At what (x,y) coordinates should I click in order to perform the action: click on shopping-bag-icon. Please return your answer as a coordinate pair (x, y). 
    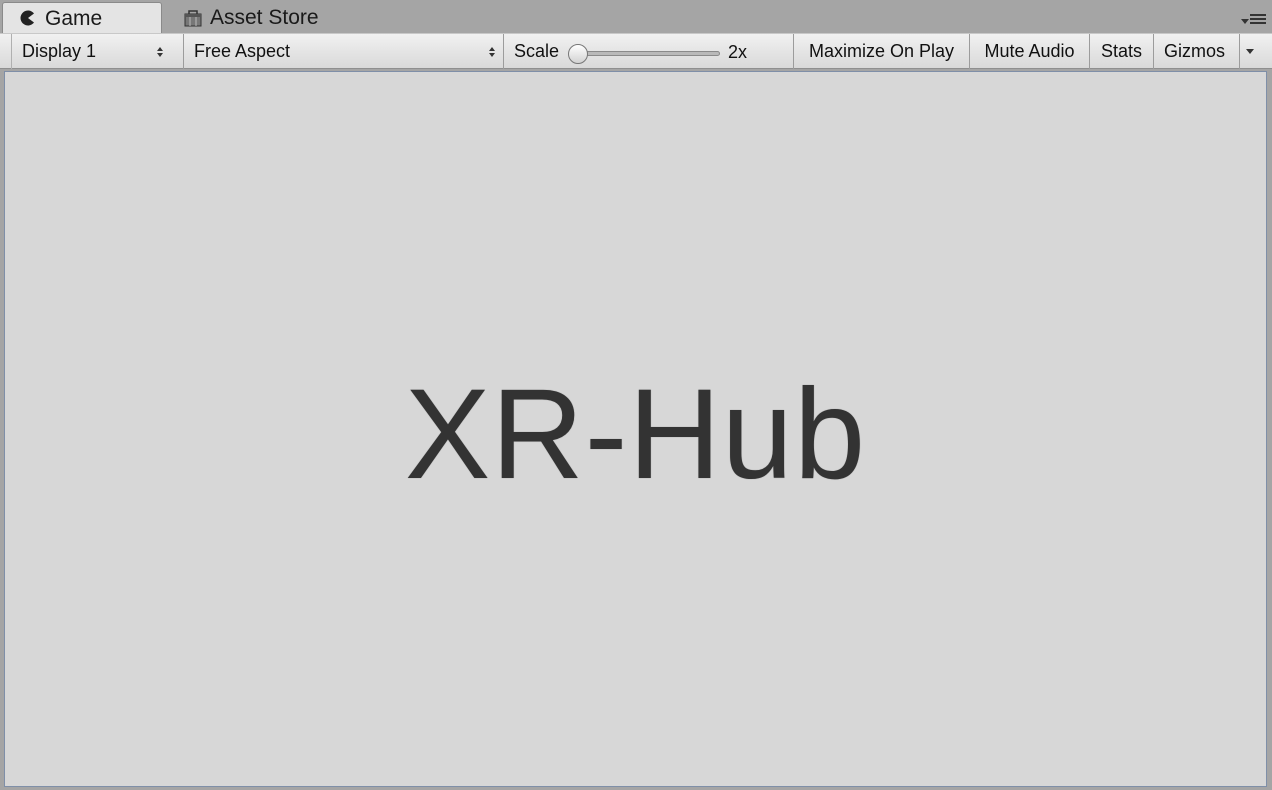
    Looking at the image, I should click on (193, 18).